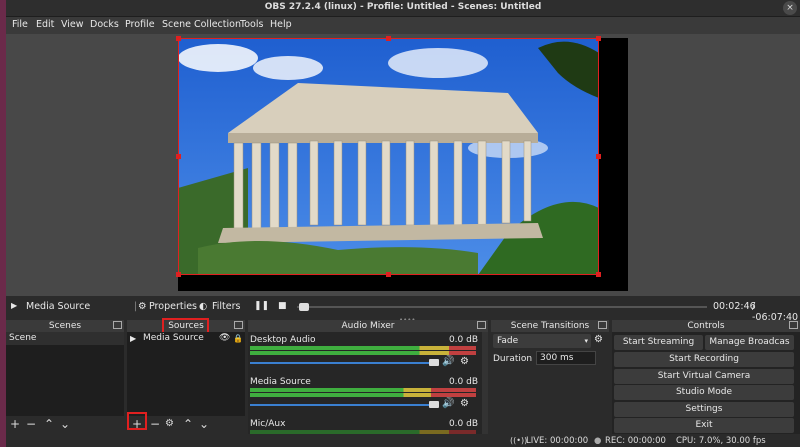 Image resolution: width=800 pixels, height=447 pixels. What do you see at coordinates (519, 440) in the screenshot?
I see `live-indicator-icon: ((•))` at bounding box center [519, 440].